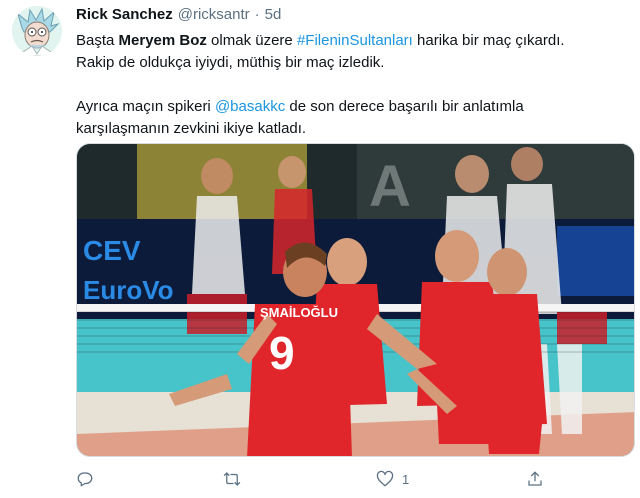 The height and width of the screenshot is (498, 640). Describe the element at coordinates (128, 290) in the screenshot. I see `banner-eurovolley: EuroVo` at that location.